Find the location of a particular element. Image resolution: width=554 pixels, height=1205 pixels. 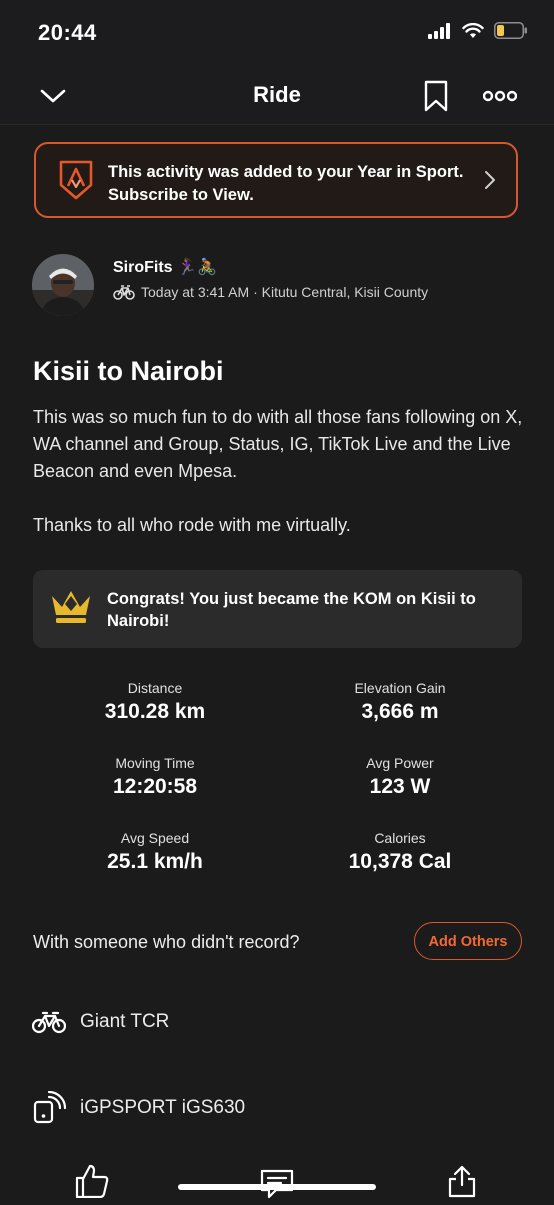

nav-bar: Ride is located at coordinates (277, 95).